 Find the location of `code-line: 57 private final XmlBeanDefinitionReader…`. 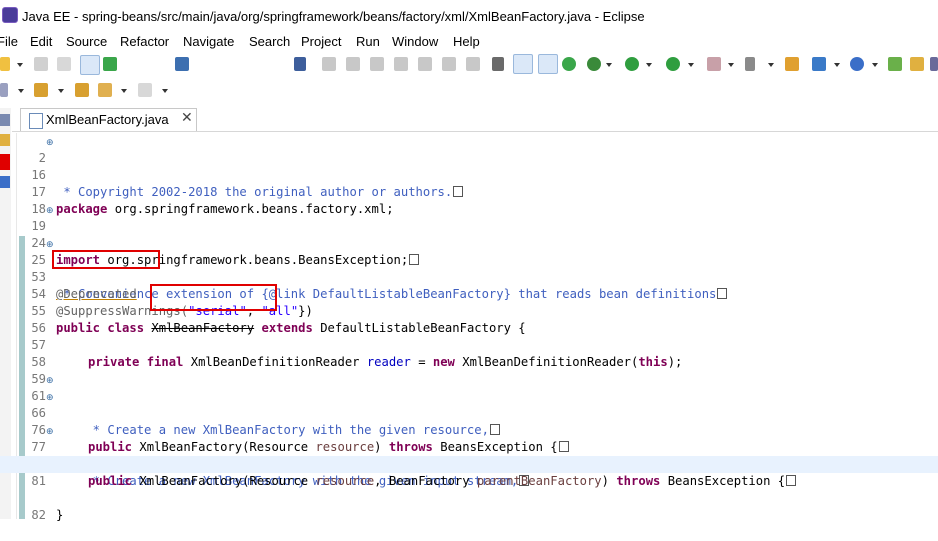

code-line: 57 private final XmlBeanDefinitionReader… is located at coordinates (469, 344).